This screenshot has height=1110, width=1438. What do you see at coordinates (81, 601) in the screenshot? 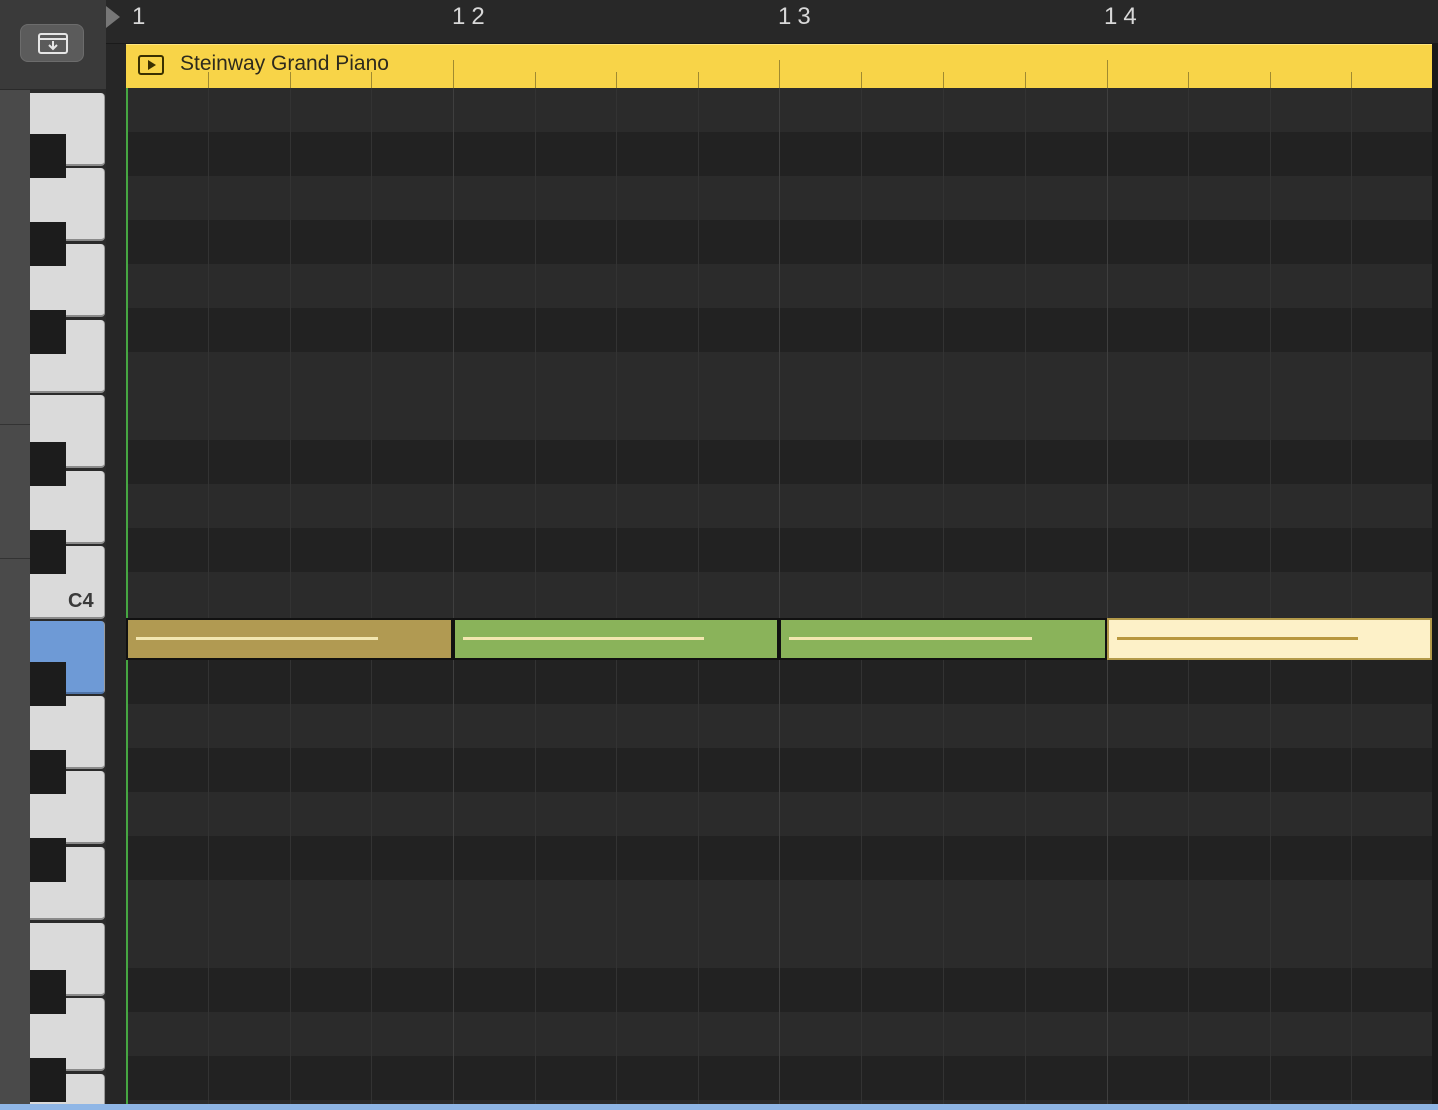
I see `c4-key-label: C4` at bounding box center [81, 601].